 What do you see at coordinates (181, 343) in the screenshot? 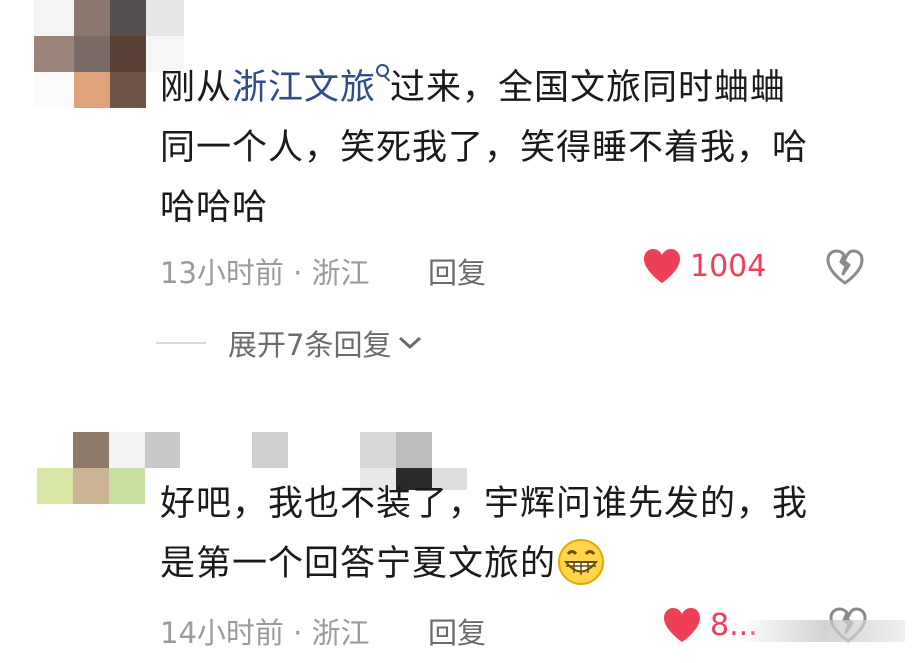
I see `divider` at bounding box center [181, 343].